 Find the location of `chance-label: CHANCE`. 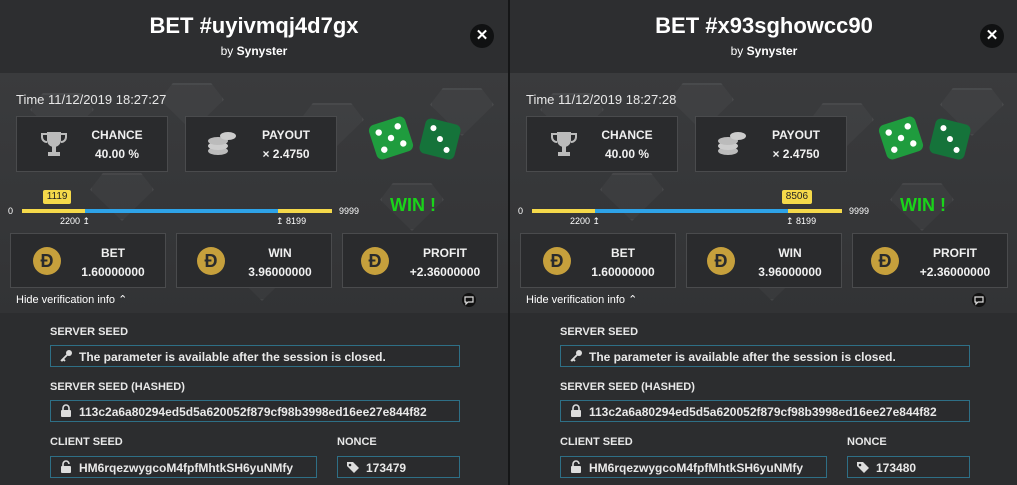

chance-label: CHANCE is located at coordinates (627, 135).